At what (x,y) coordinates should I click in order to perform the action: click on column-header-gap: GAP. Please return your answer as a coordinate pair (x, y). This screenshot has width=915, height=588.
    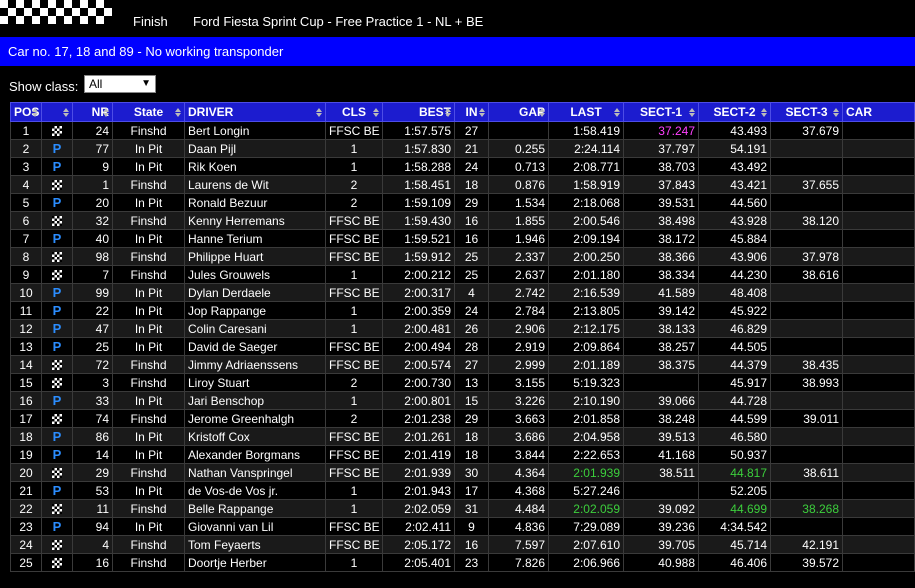
    Looking at the image, I should click on (518, 112).